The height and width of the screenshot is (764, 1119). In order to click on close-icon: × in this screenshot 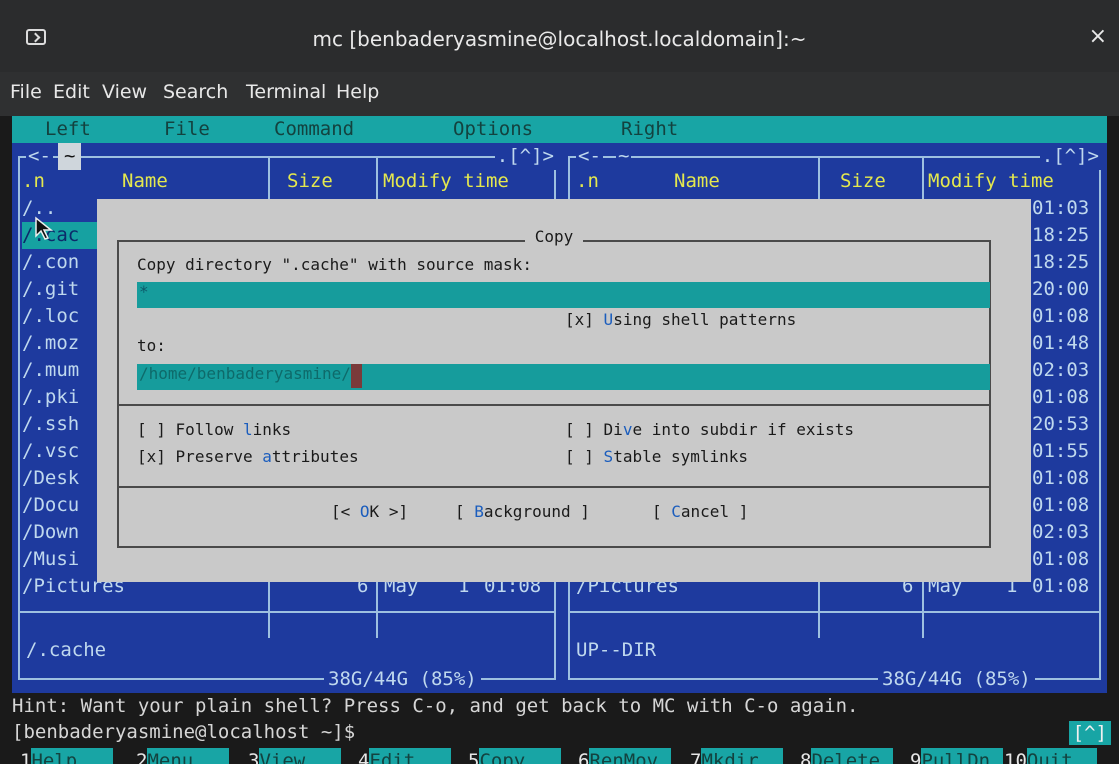, I will do `click(1098, 36)`.